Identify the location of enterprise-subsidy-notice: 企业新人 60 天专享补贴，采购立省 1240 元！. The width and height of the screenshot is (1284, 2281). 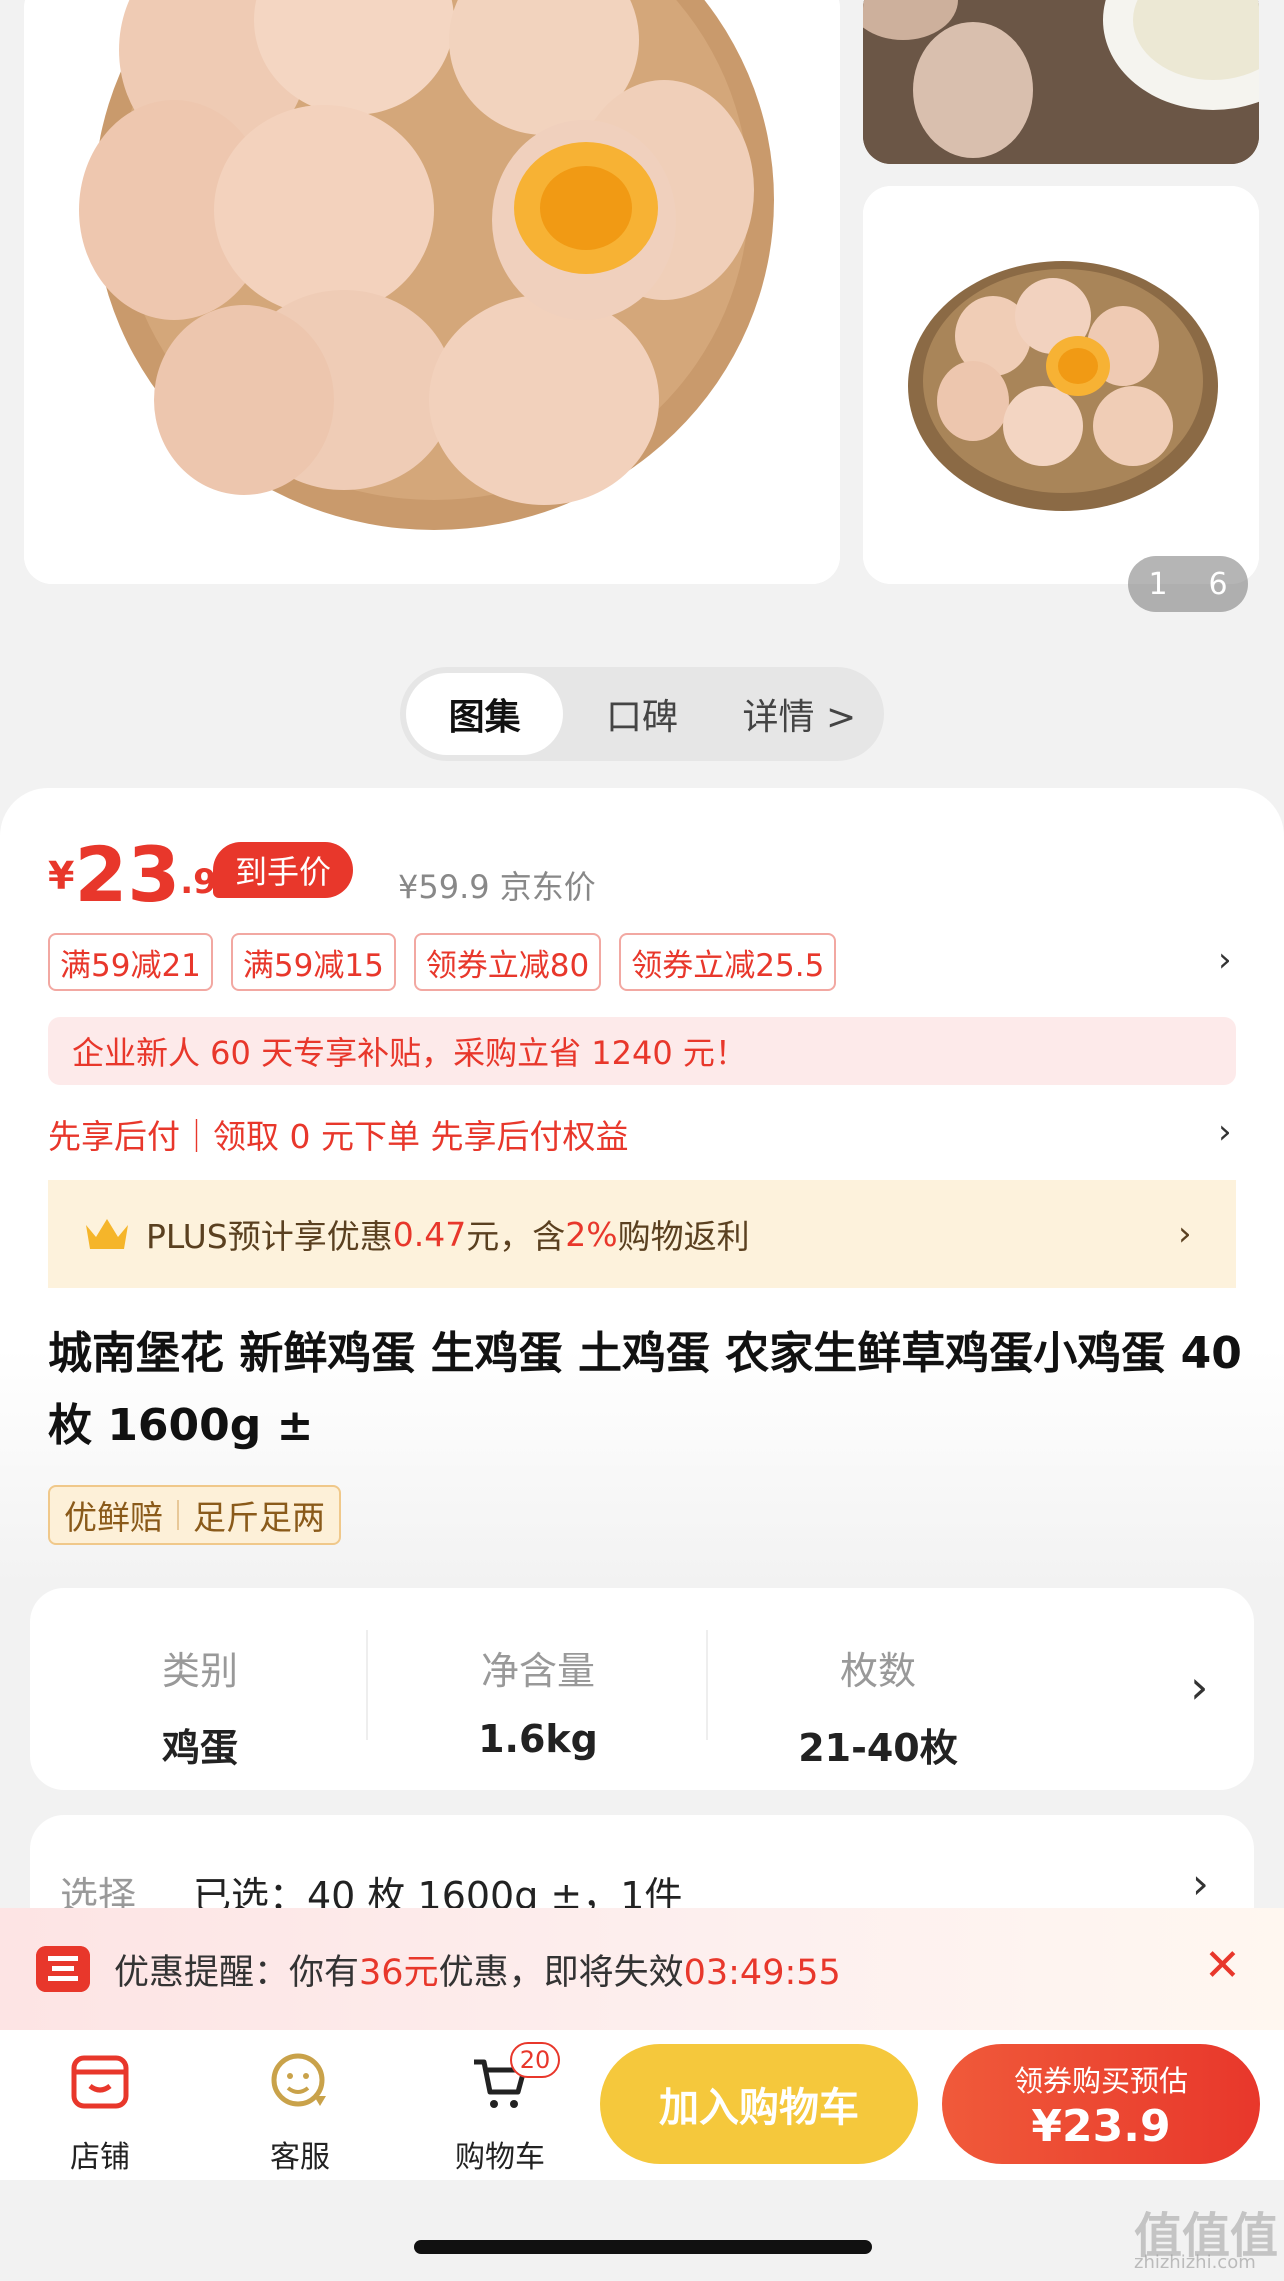
(642, 1051).